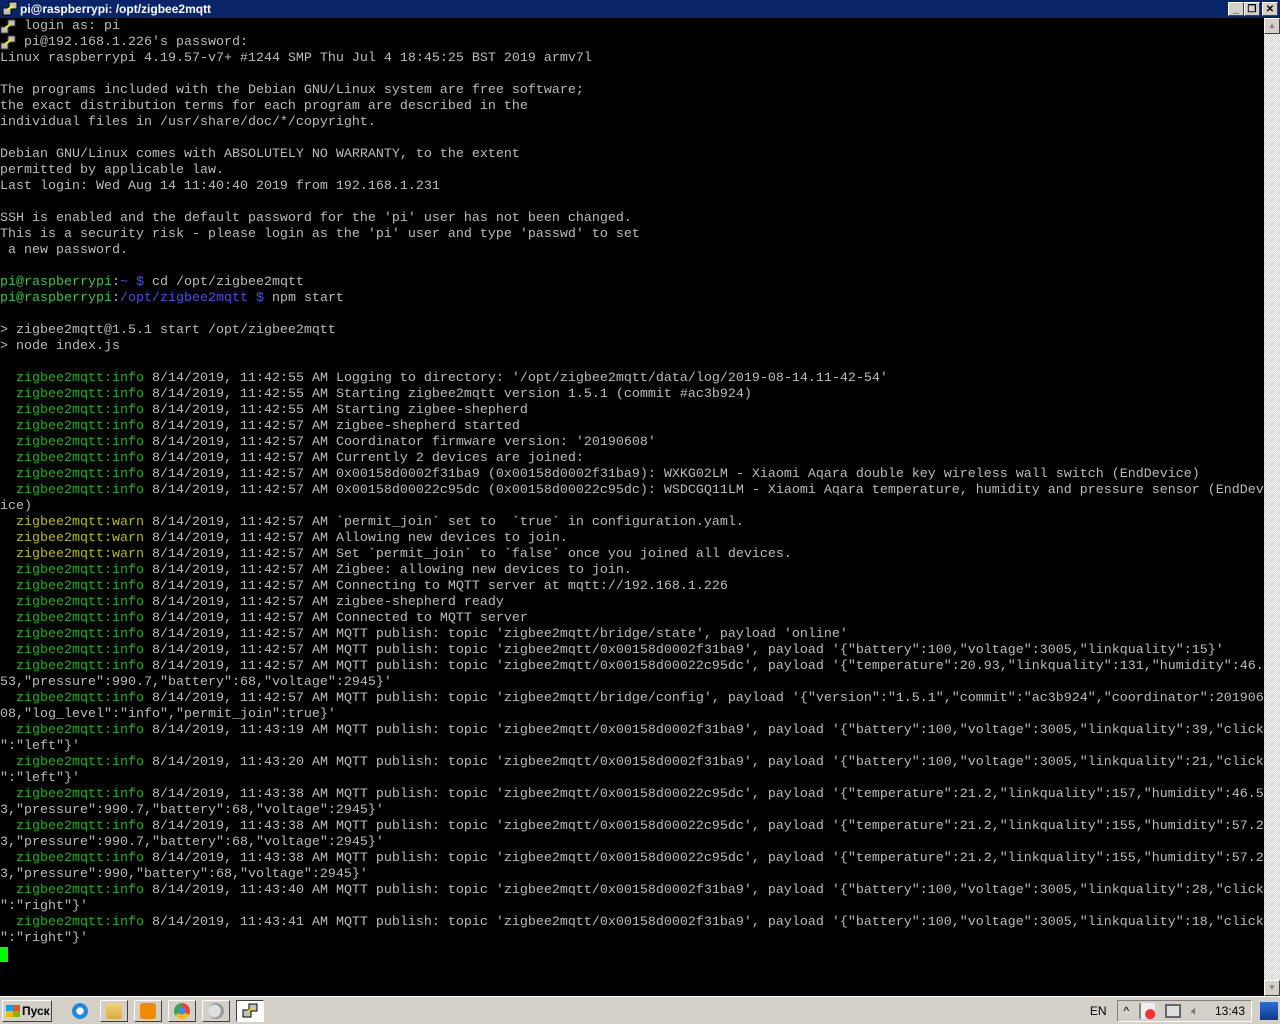 This screenshot has height=1024, width=1280. I want to click on chrome-icon, so click(182, 1010).